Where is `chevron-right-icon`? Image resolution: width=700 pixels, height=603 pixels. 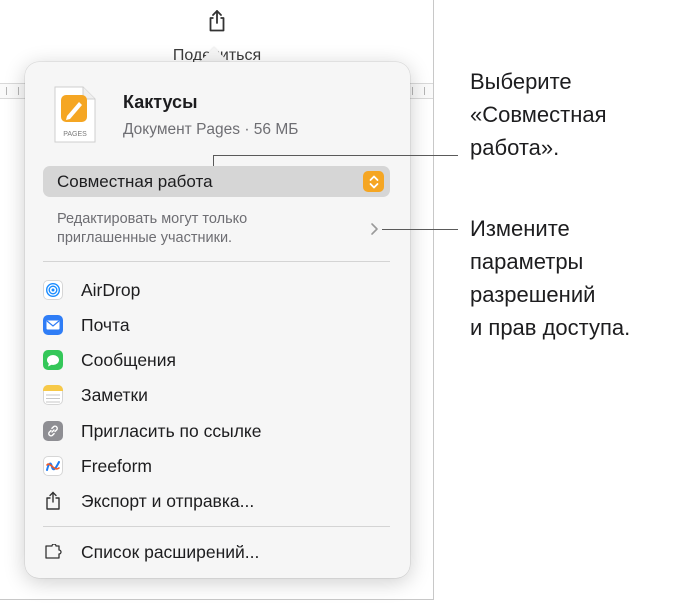 chevron-right-icon is located at coordinates (374, 229).